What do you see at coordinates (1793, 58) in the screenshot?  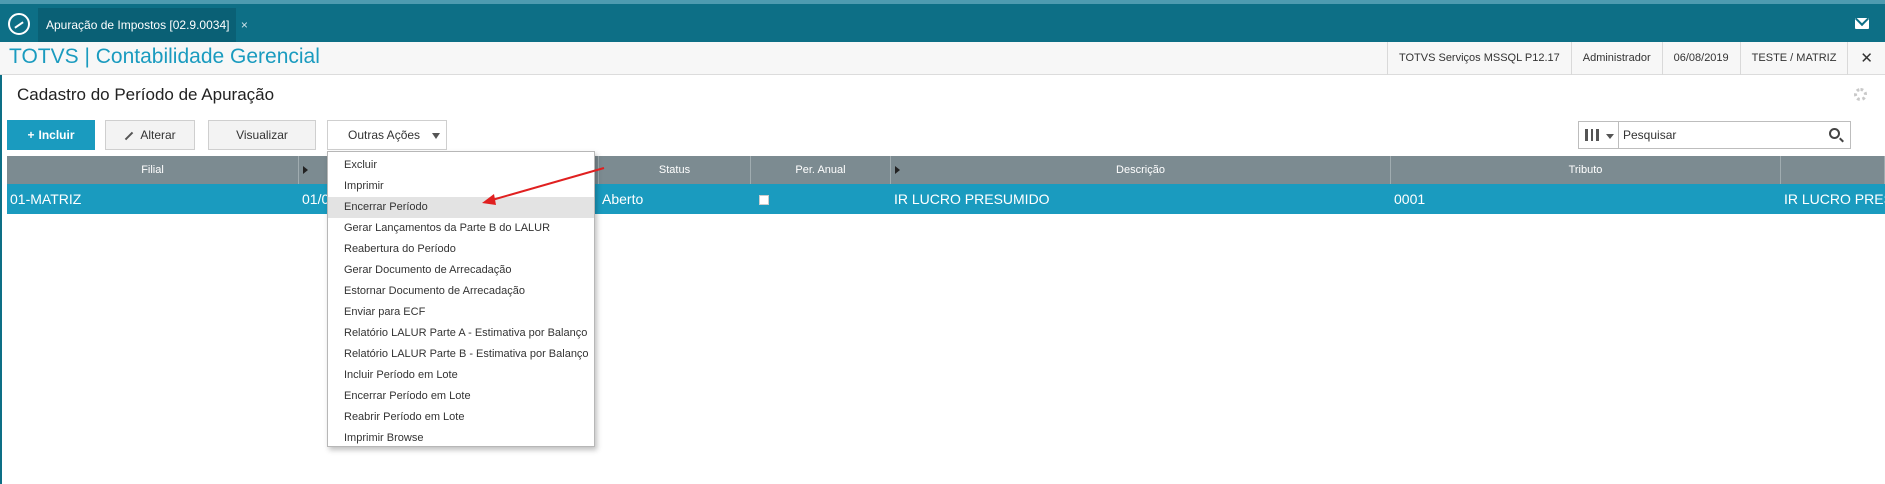 I see `company-info: TESTE / MATRIZ` at bounding box center [1793, 58].